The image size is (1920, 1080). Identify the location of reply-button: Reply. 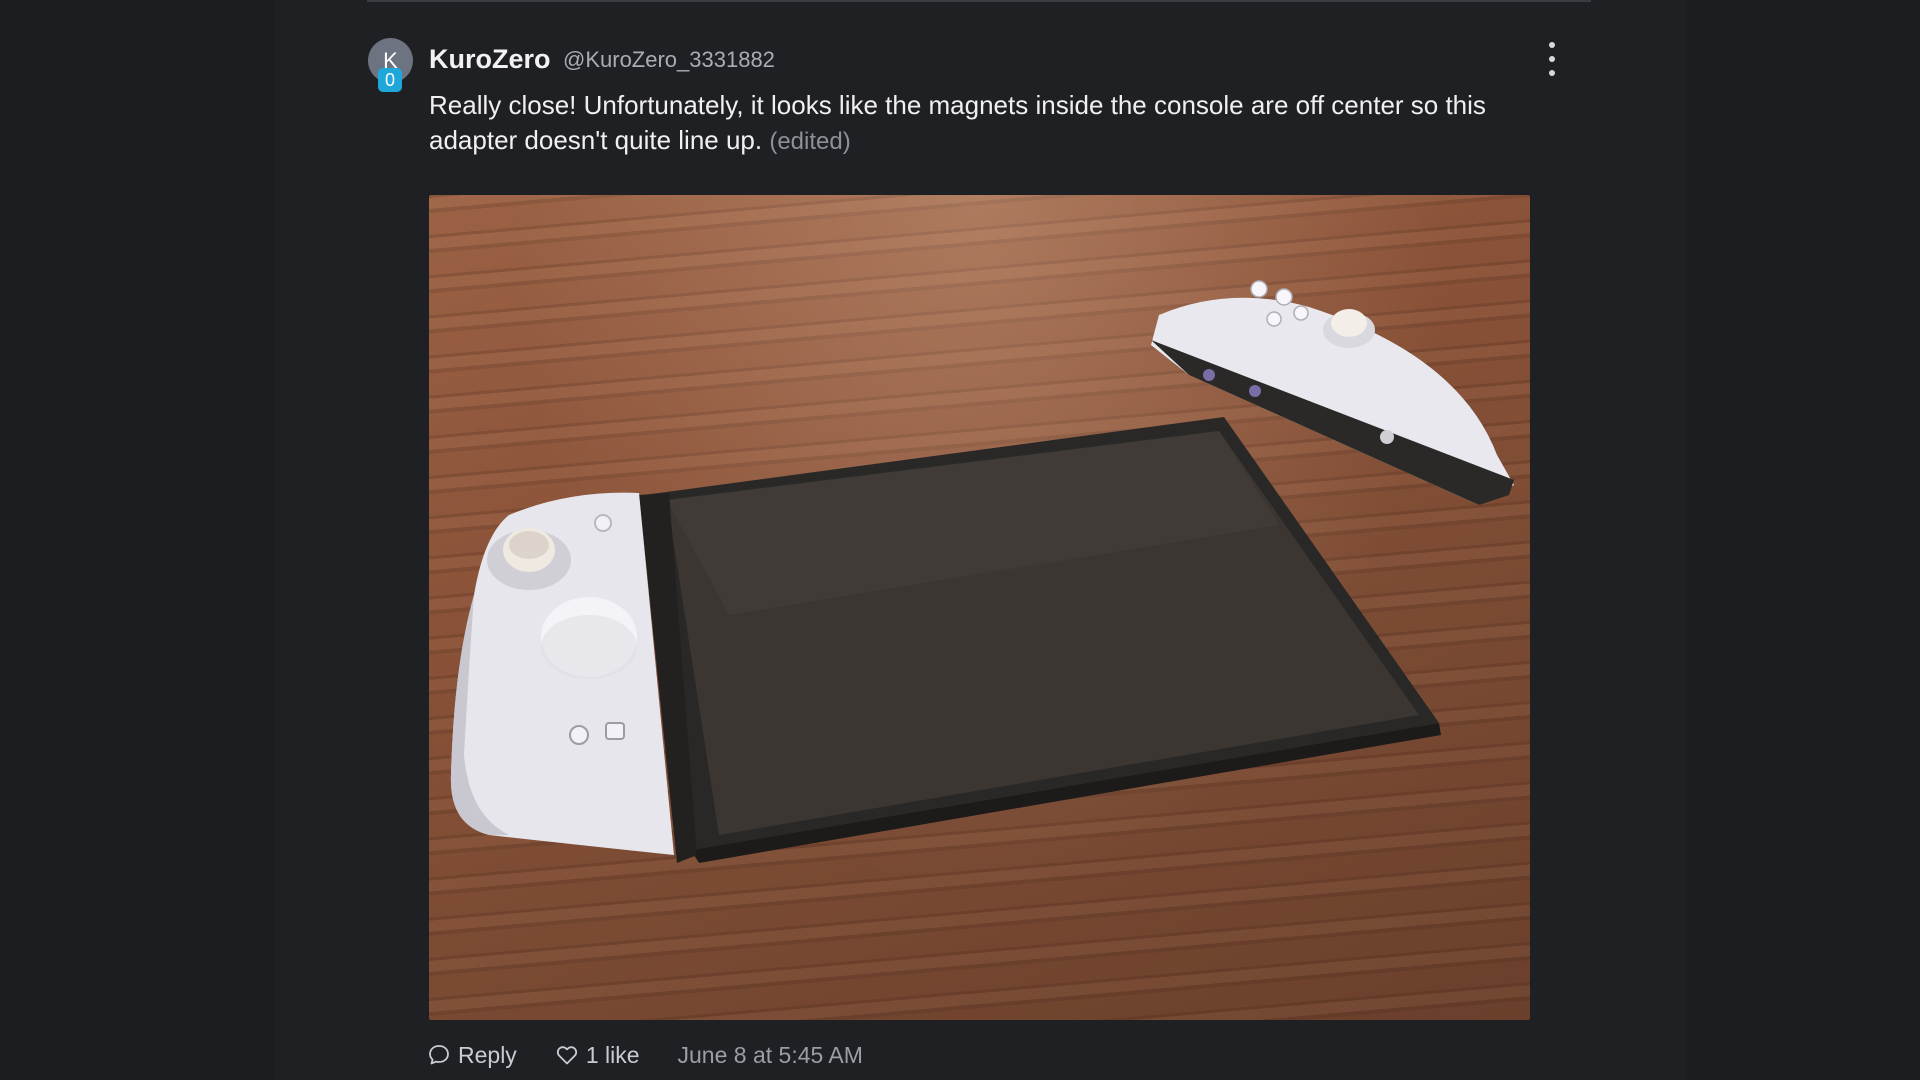
(472, 1055).